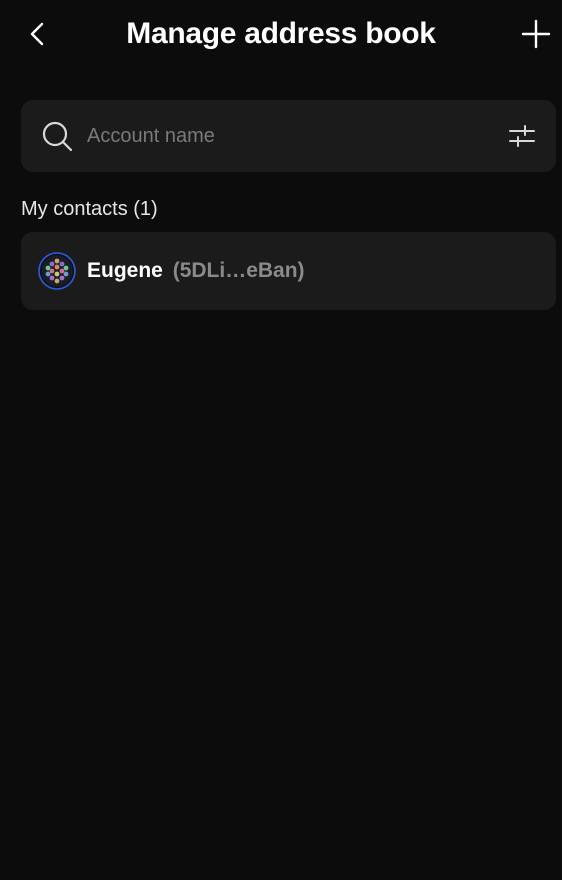  Describe the element at coordinates (57, 136) in the screenshot. I see `search-icon` at that location.